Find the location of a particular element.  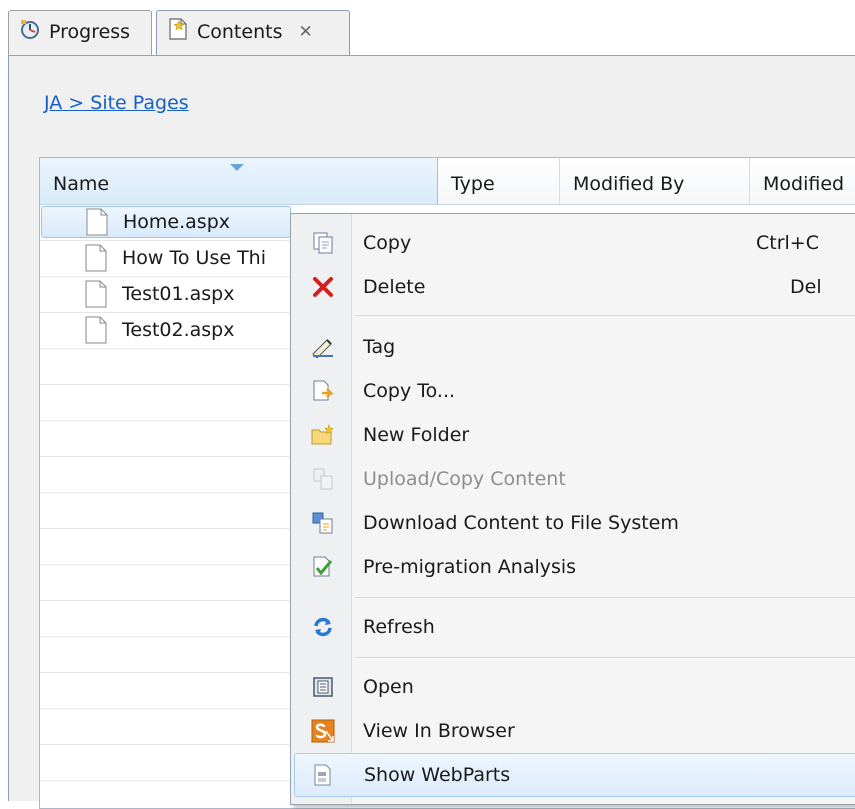

menu-item-new-folder: New Folder is located at coordinates (574, 435).